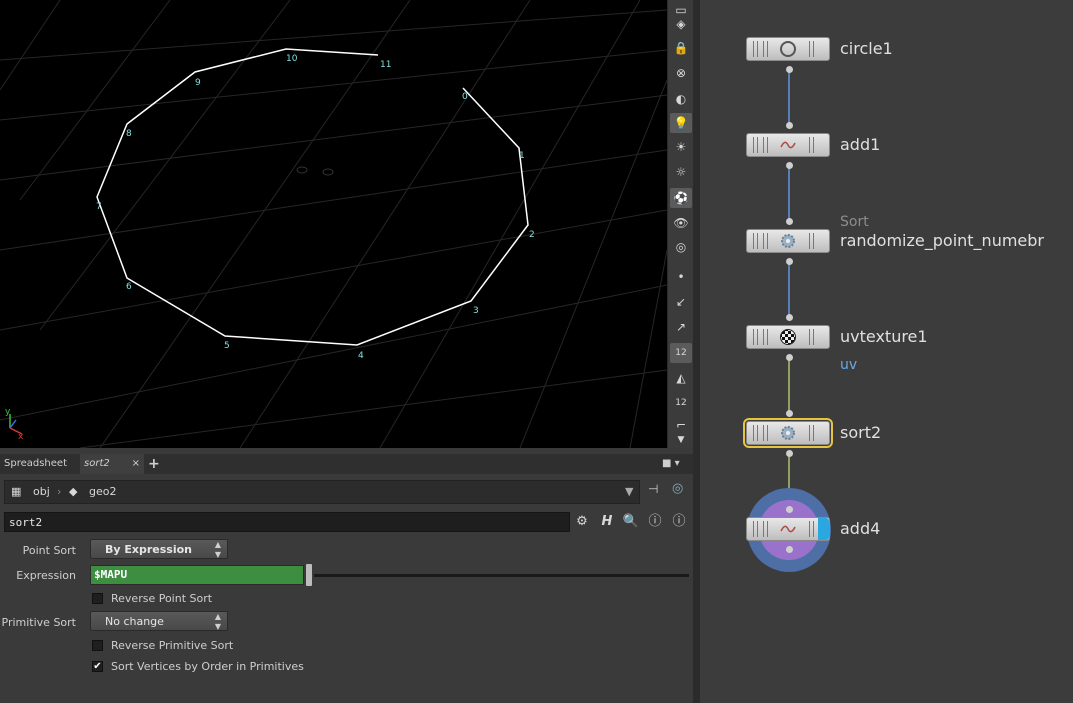 Image resolution: width=1073 pixels, height=703 pixels. I want to click on visibility-icon: 👁, so click(681, 223).